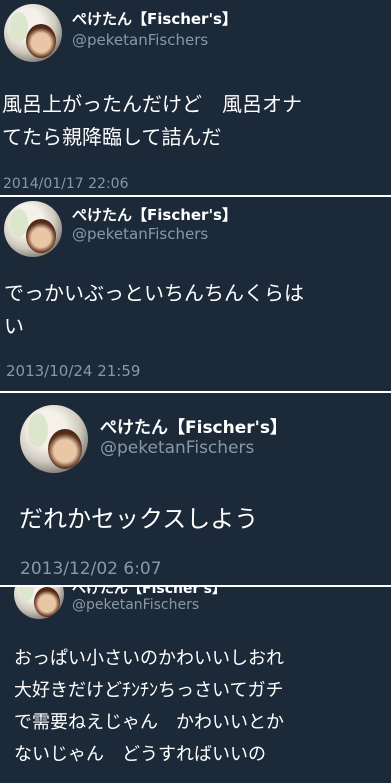  Describe the element at coordinates (139, 519) in the screenshot. I see `tweet-text: だれかセックスしよう` at that location.